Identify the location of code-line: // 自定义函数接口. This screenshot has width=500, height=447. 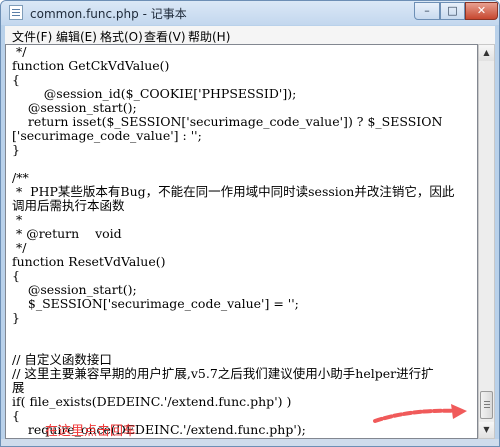
(62, 359).